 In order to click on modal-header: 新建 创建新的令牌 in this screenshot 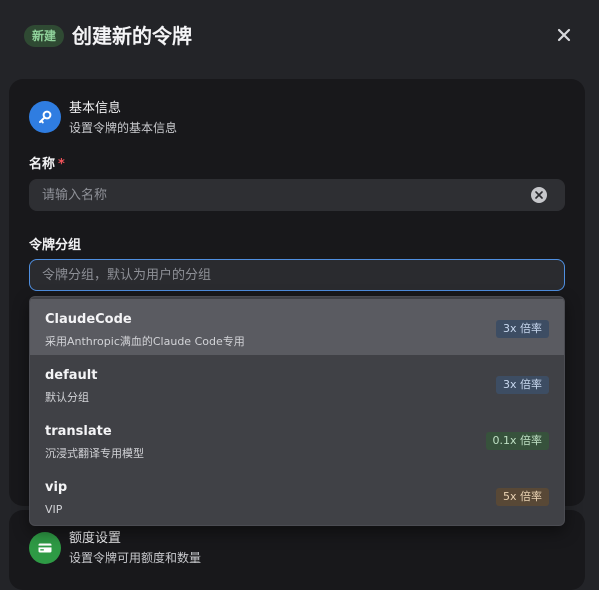, I will do `click(299, 39)`.